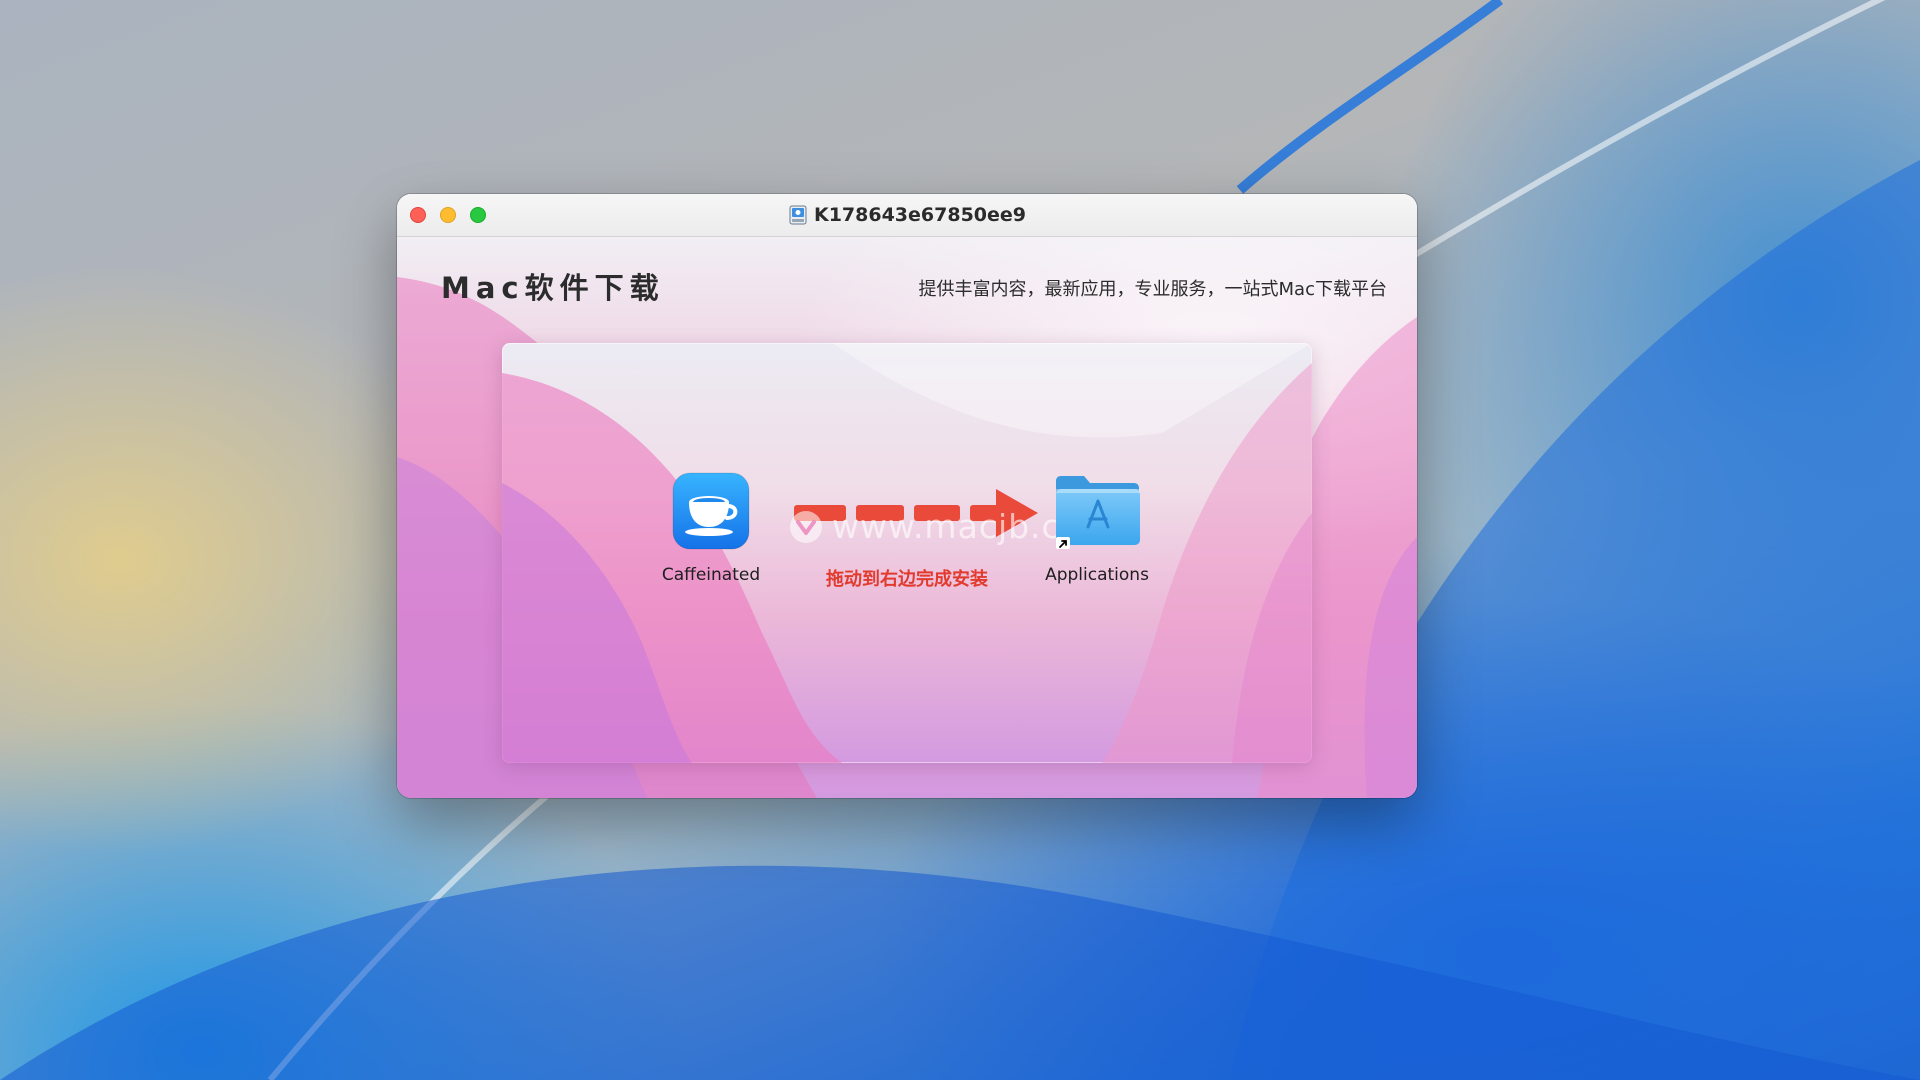  I want to click on watermark-logo-icon, so click(806, 526).